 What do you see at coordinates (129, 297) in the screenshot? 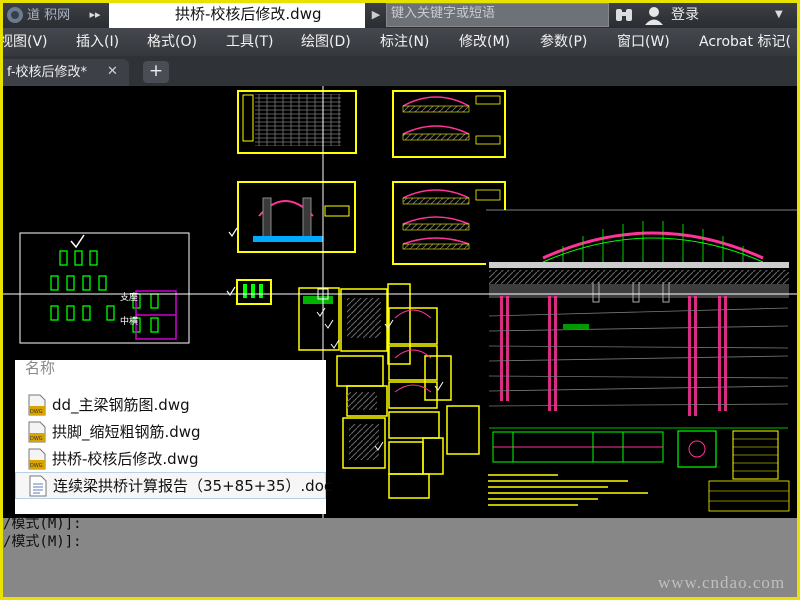
I see `label-support: 支座` at bounding box center [129, 297].